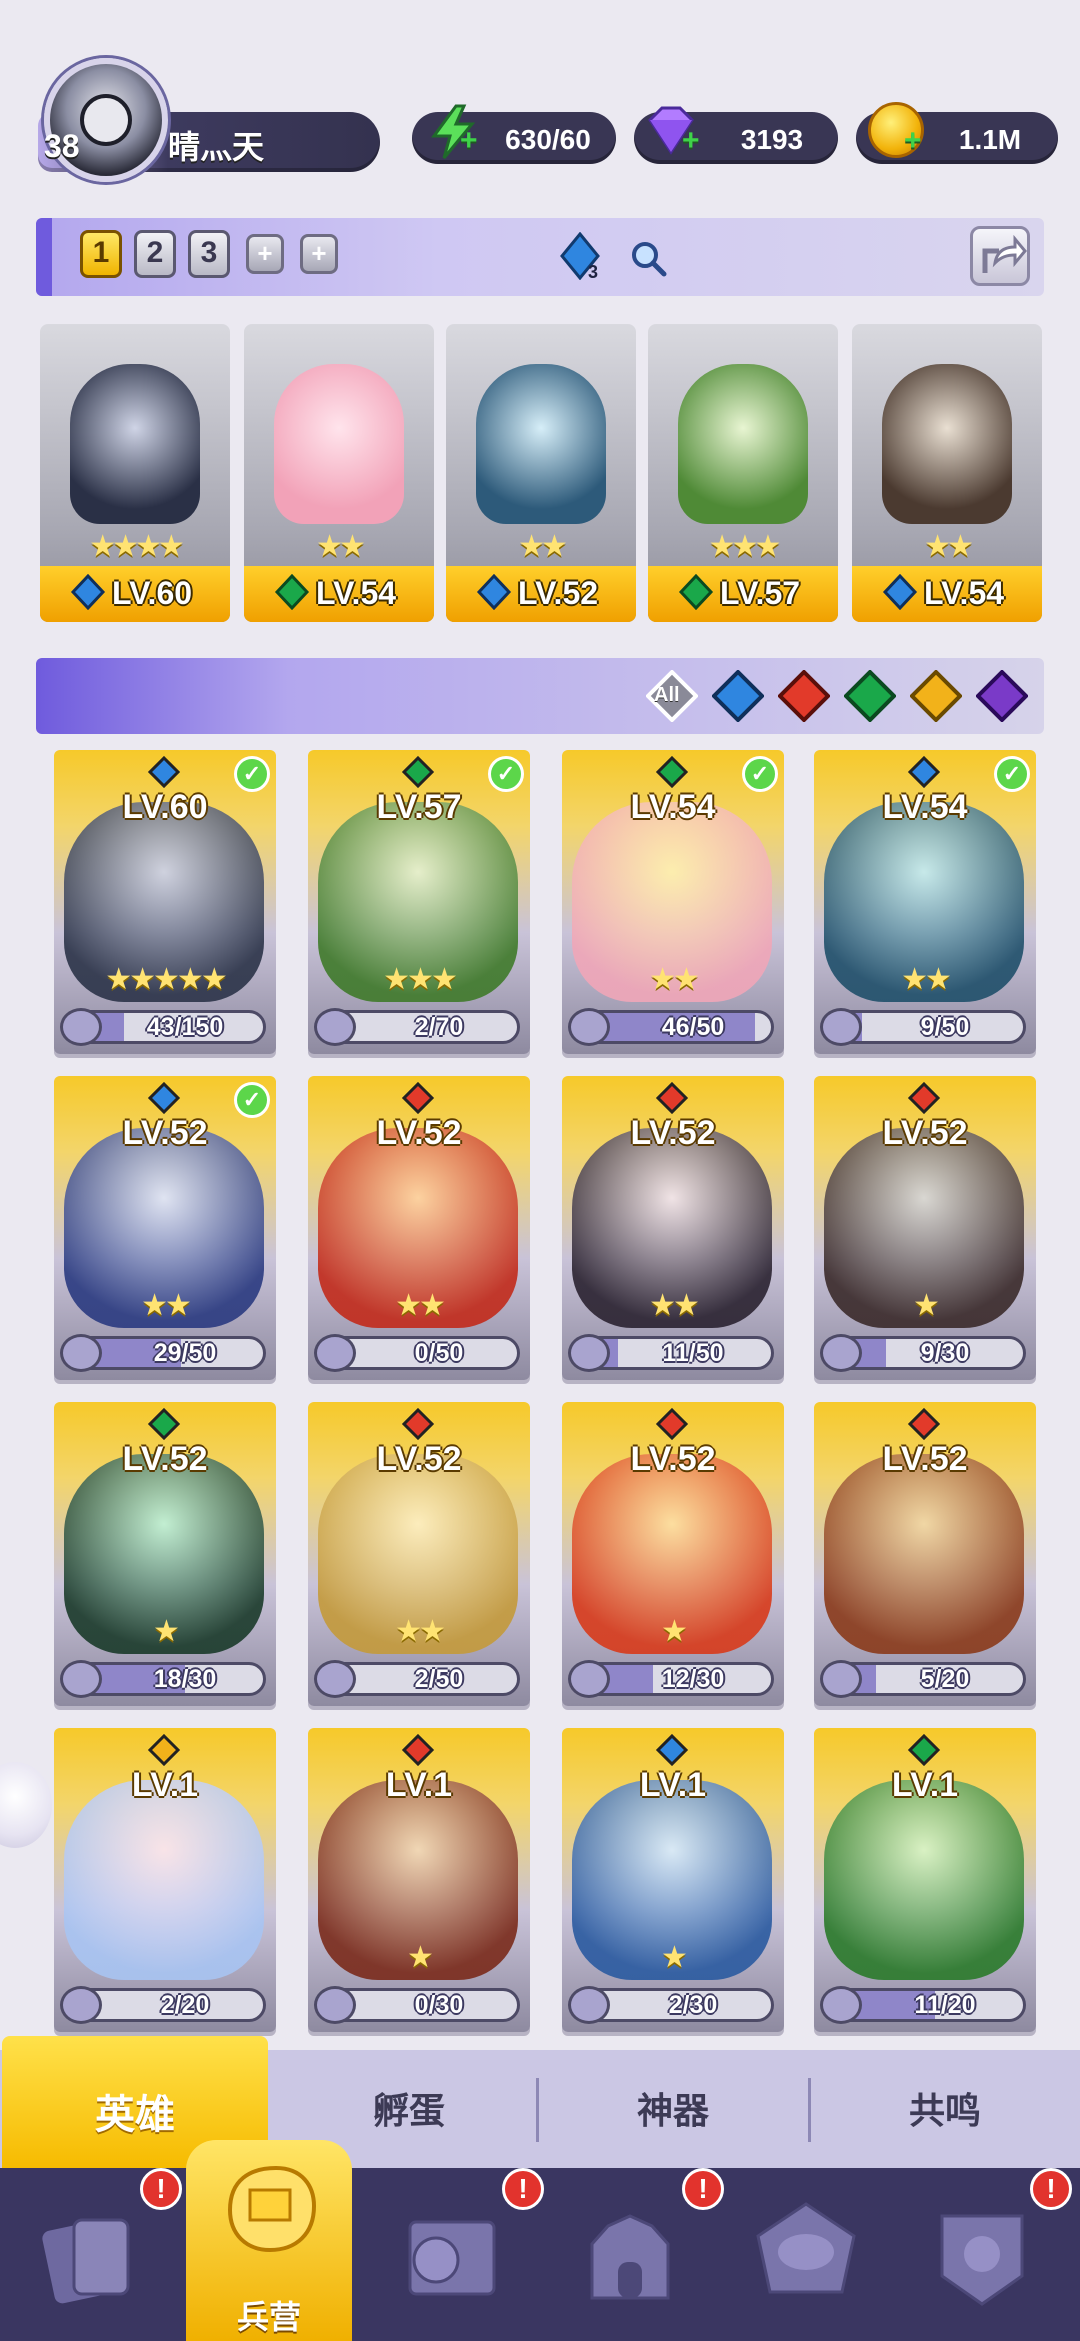 This screenshot has height=2341, width=1080. I want to click on coin-plus-icon: +, so click(913, 141).